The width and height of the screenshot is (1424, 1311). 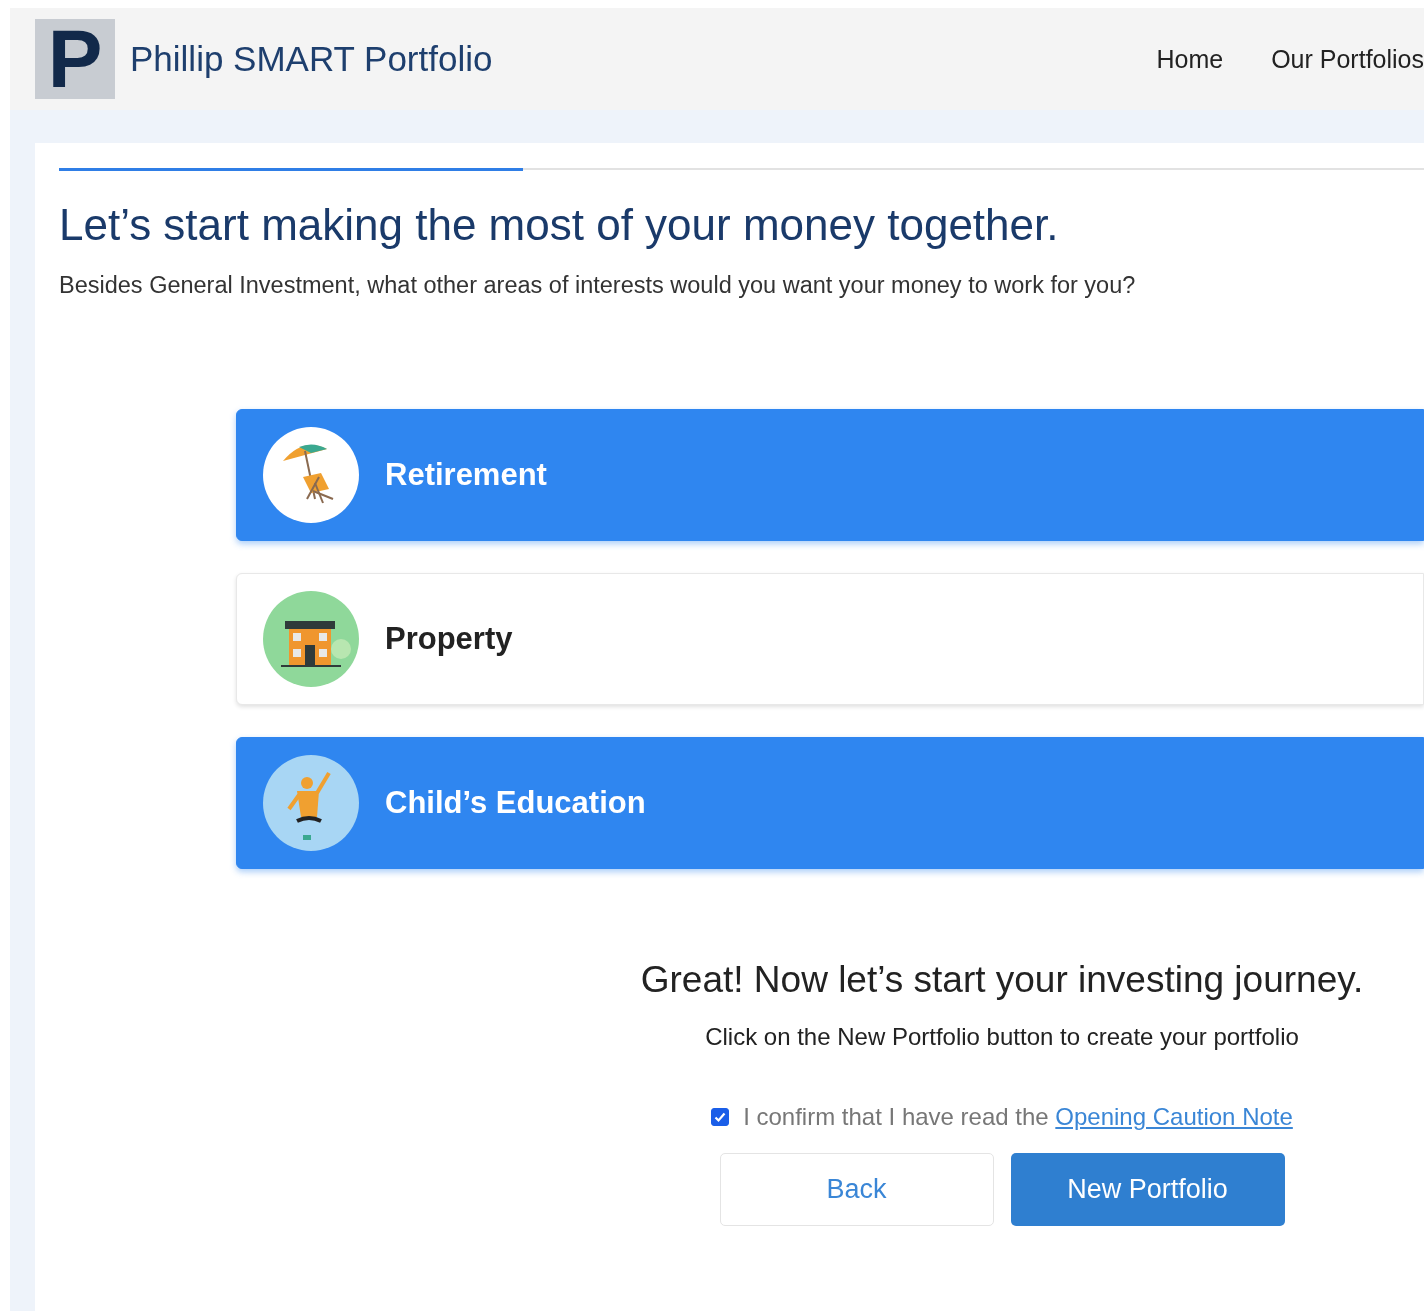 What do you see at coordinates (1002, 1037) in the screenshot?
I see `closing-note: Click on the New Portfolio button to create your portfolio` at bounding box center [1002, 1037].